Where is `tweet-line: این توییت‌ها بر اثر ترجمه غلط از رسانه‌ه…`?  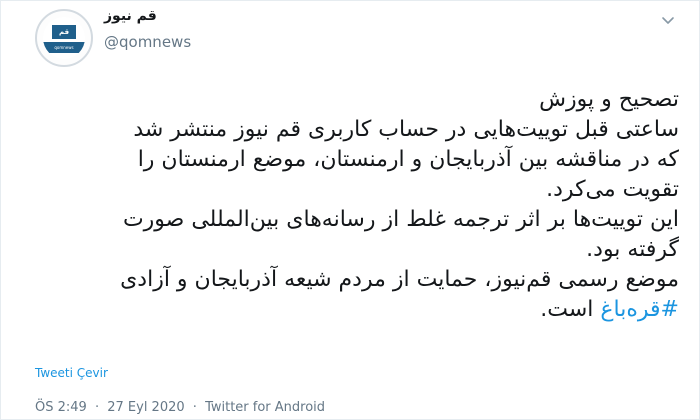
tweet-line: این توییت‌ها بر اثر ترجمه غلط از رسانه‌ه… is located at coordinates (400, 219).